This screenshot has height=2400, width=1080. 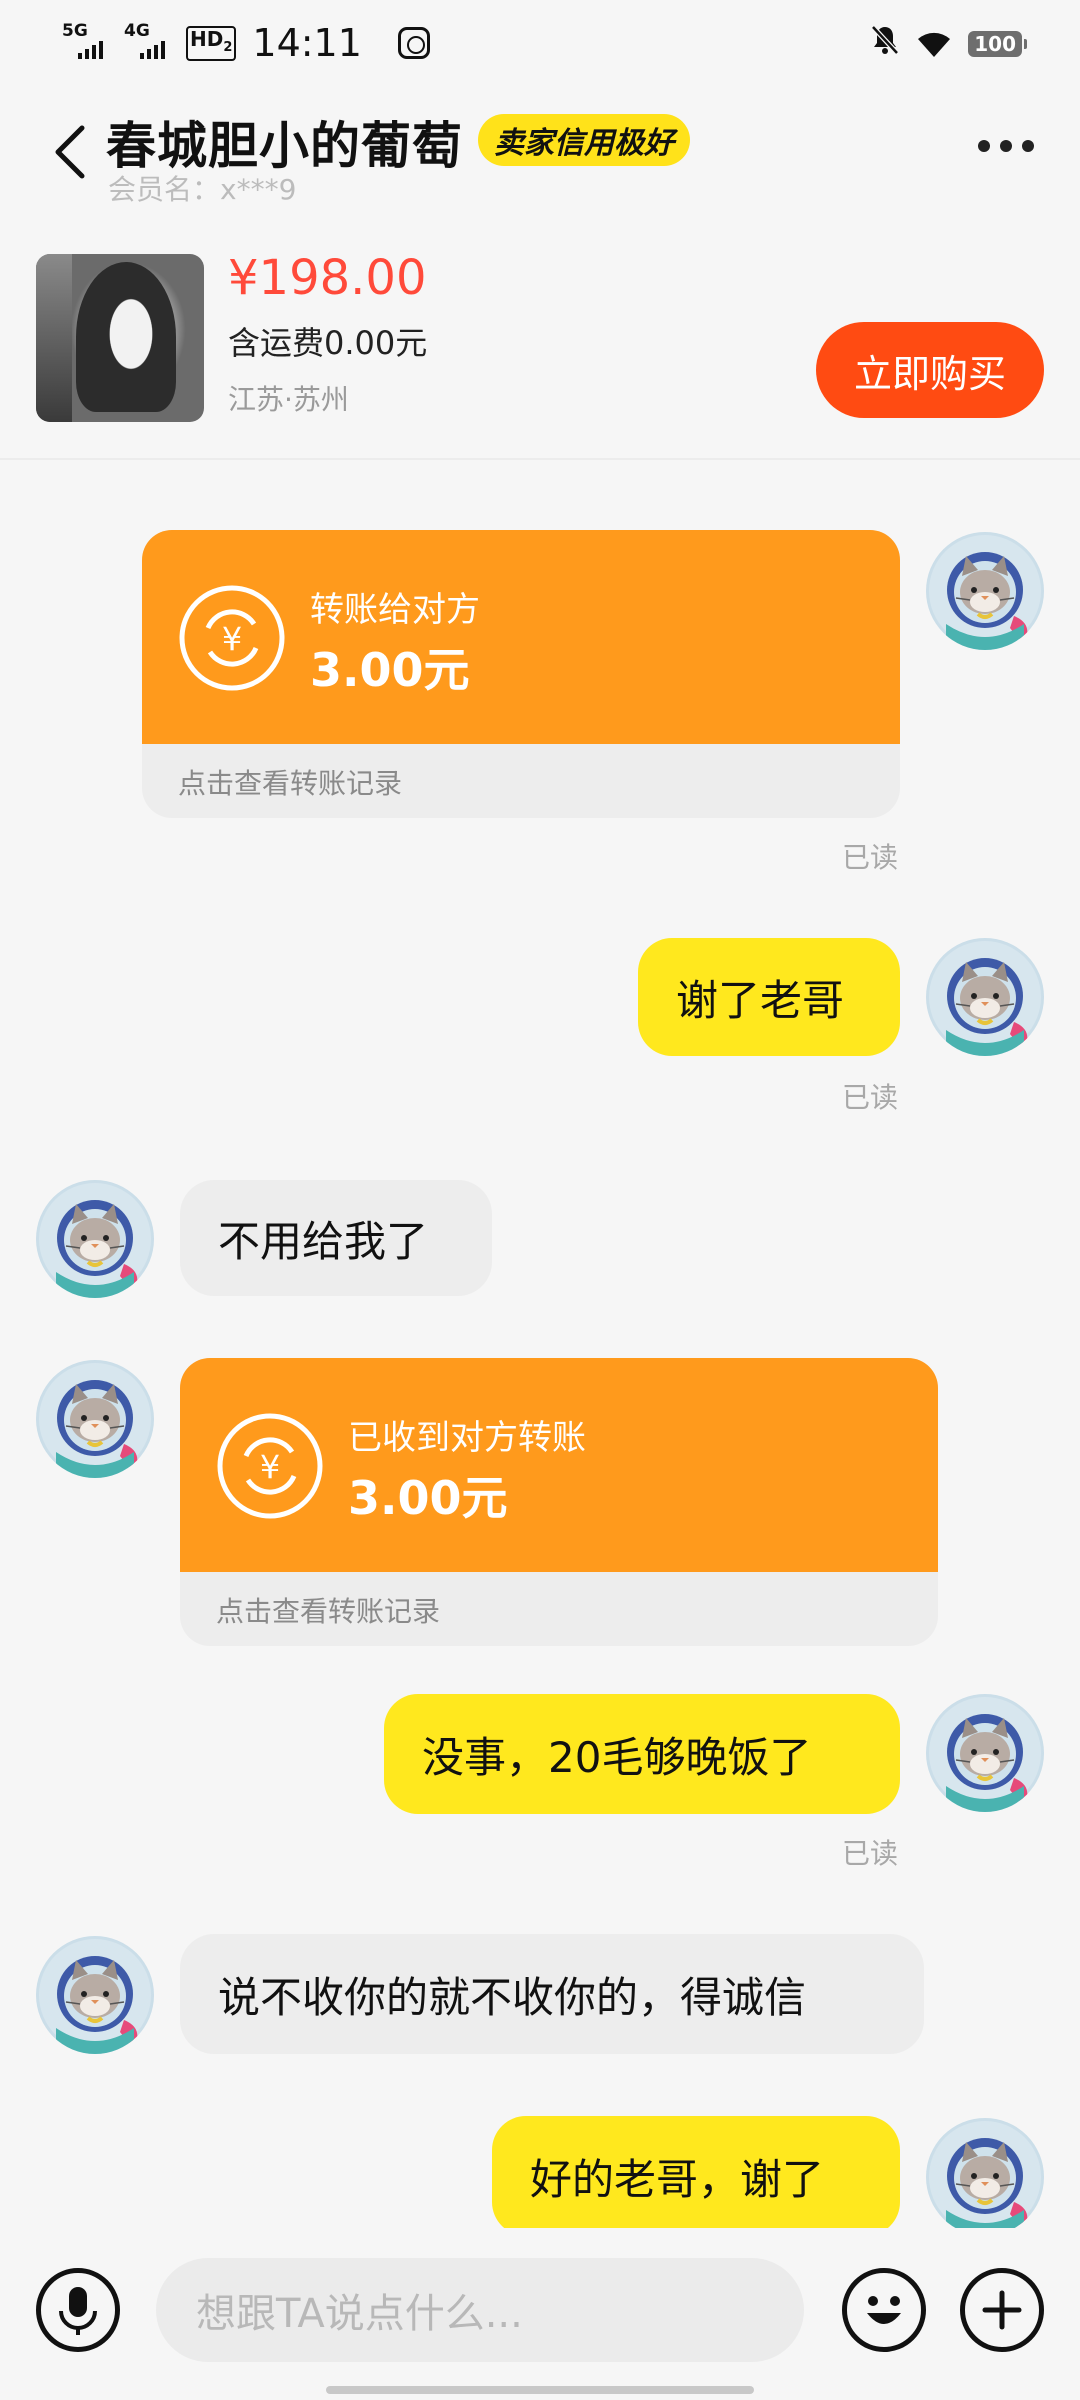 I want to click on status-right: 100, so click(x=948, y=44).